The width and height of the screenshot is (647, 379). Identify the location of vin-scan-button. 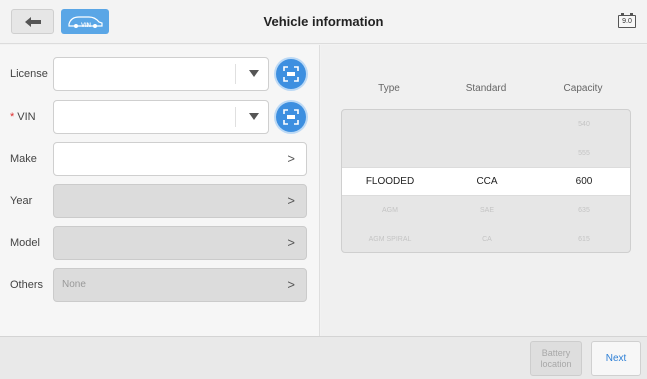
(291, 117).